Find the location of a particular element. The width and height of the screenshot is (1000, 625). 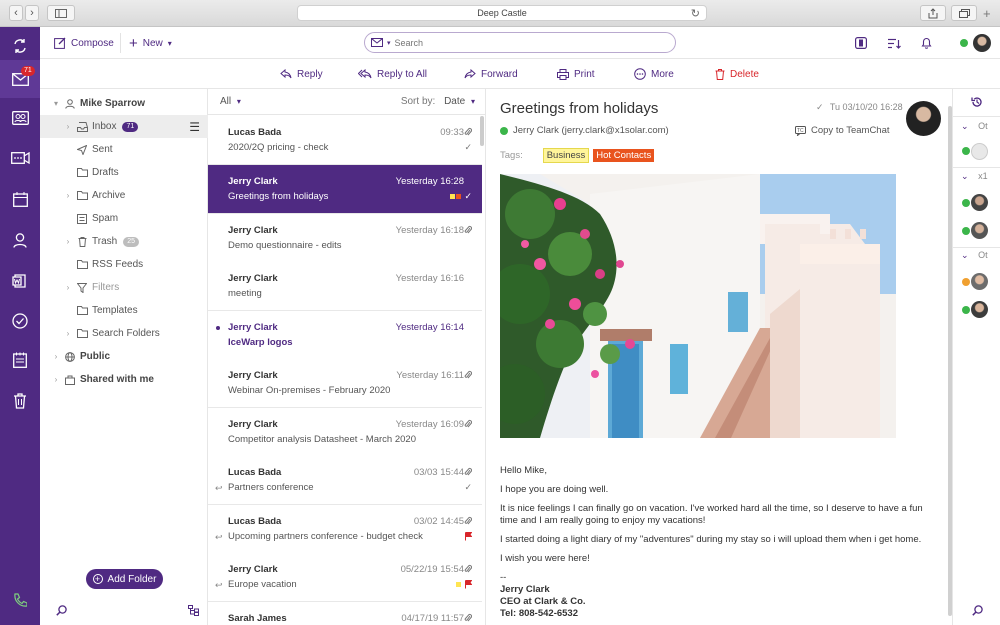

new-button: + New ▾ is located at coordinates (150, 43).